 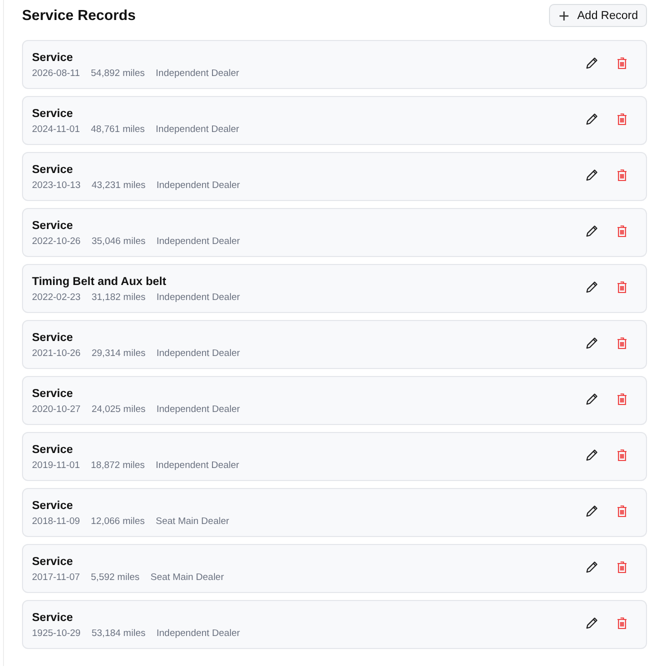 What do you see at coordinates (564, 15) in the screenshot?
I see `plus-icon` at bounding box center [564, 15].